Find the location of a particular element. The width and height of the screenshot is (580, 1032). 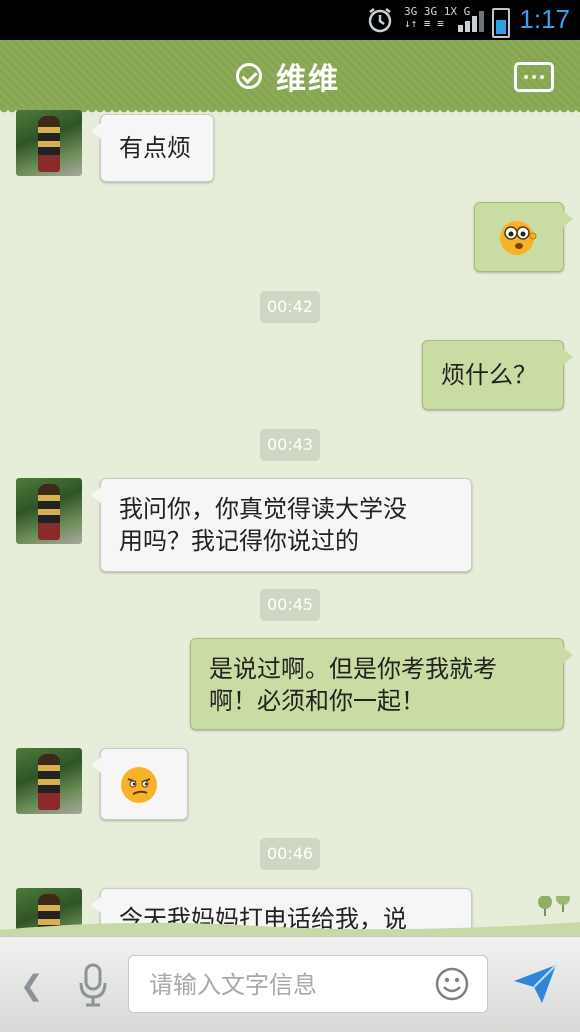

message-text-line: 是说过啊。但是你考我就考 is located at coordinates (353, 669).